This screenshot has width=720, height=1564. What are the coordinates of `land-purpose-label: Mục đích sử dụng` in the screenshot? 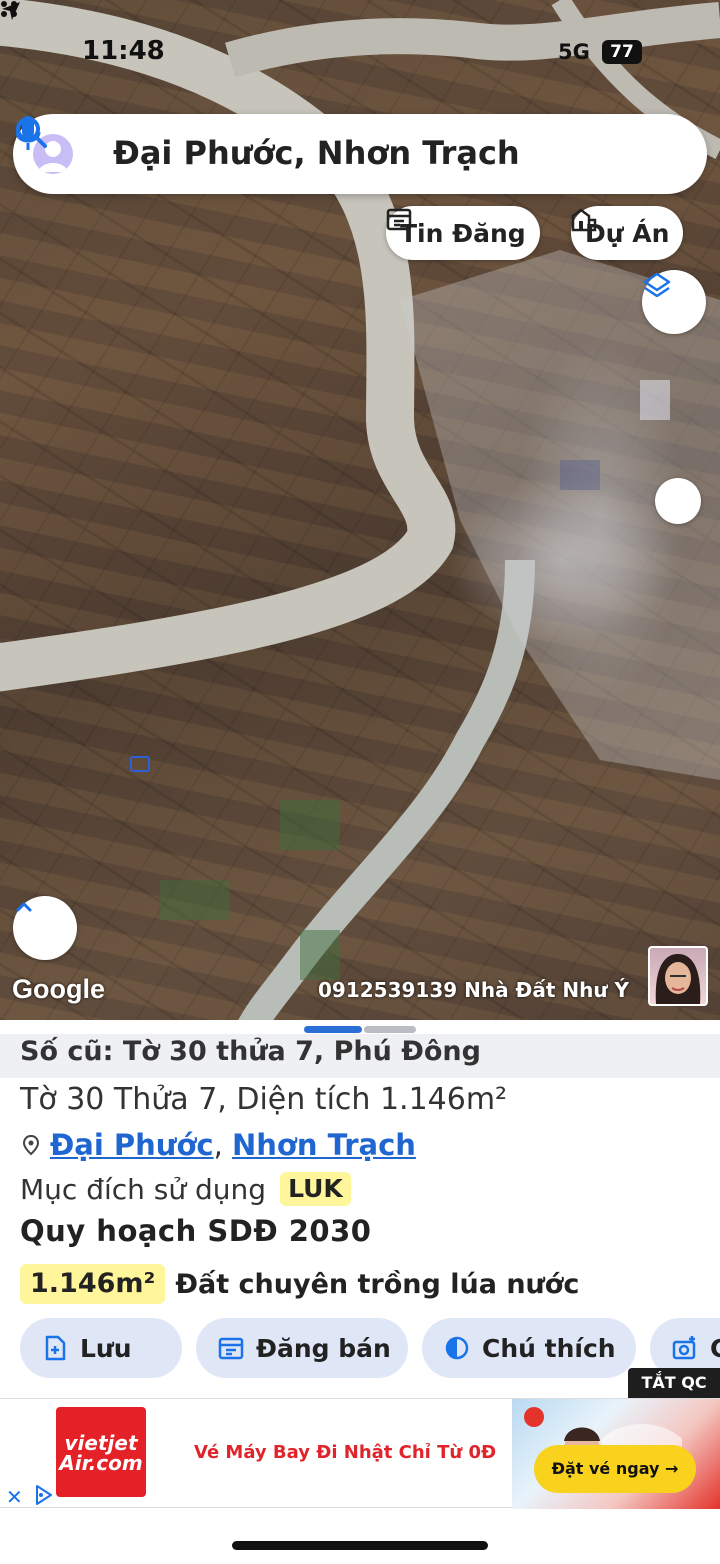 It's located at (143, 1189).